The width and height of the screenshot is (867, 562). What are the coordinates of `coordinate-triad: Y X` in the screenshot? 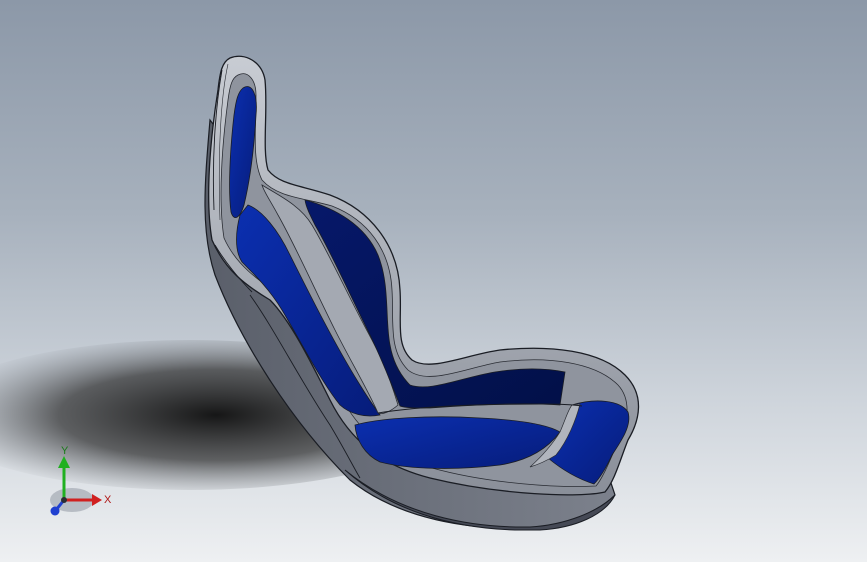 It's located at (81, 480).